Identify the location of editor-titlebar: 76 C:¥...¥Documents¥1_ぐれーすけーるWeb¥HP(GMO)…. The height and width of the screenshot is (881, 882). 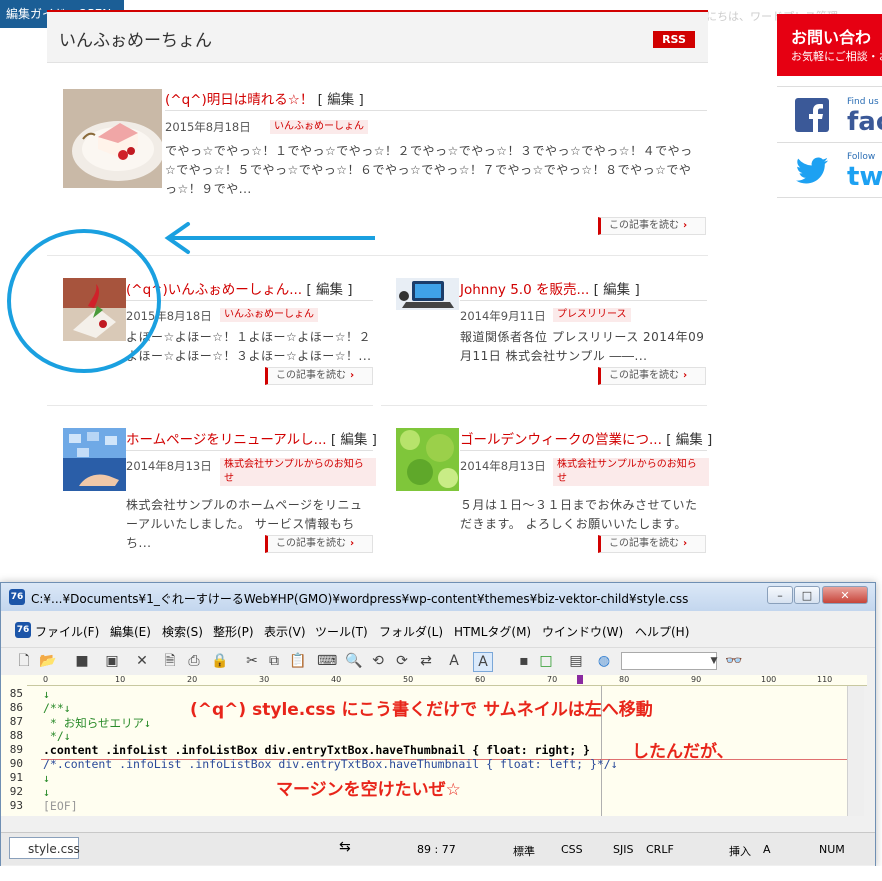
(438, 597).